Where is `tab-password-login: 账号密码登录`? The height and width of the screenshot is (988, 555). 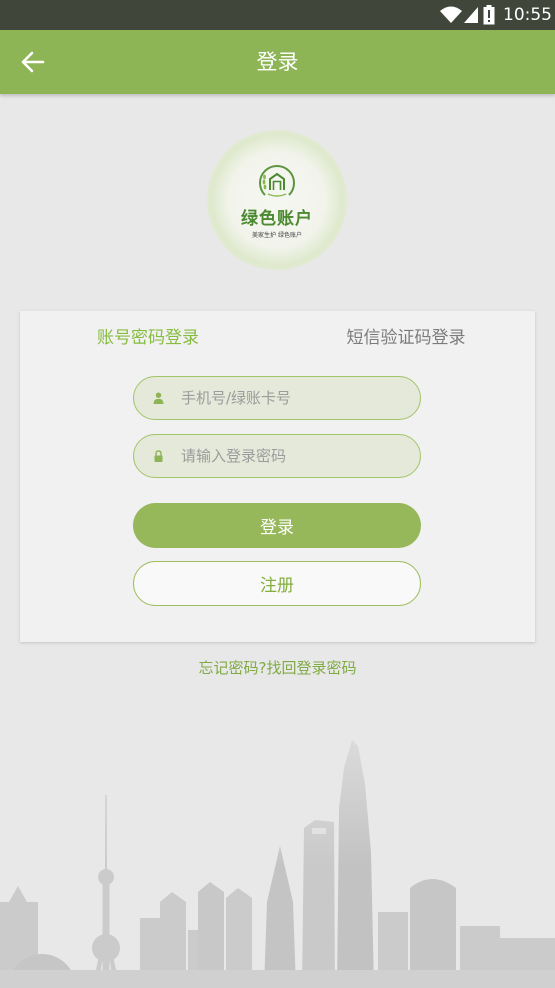 tab-password-login: 账号密码登录 is located at coordinates (148, 338).